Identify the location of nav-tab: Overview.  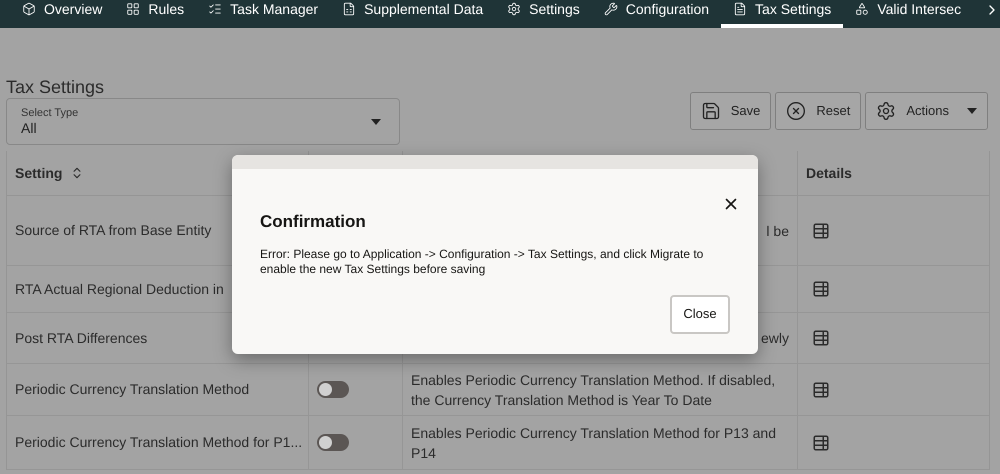
(62, 14).